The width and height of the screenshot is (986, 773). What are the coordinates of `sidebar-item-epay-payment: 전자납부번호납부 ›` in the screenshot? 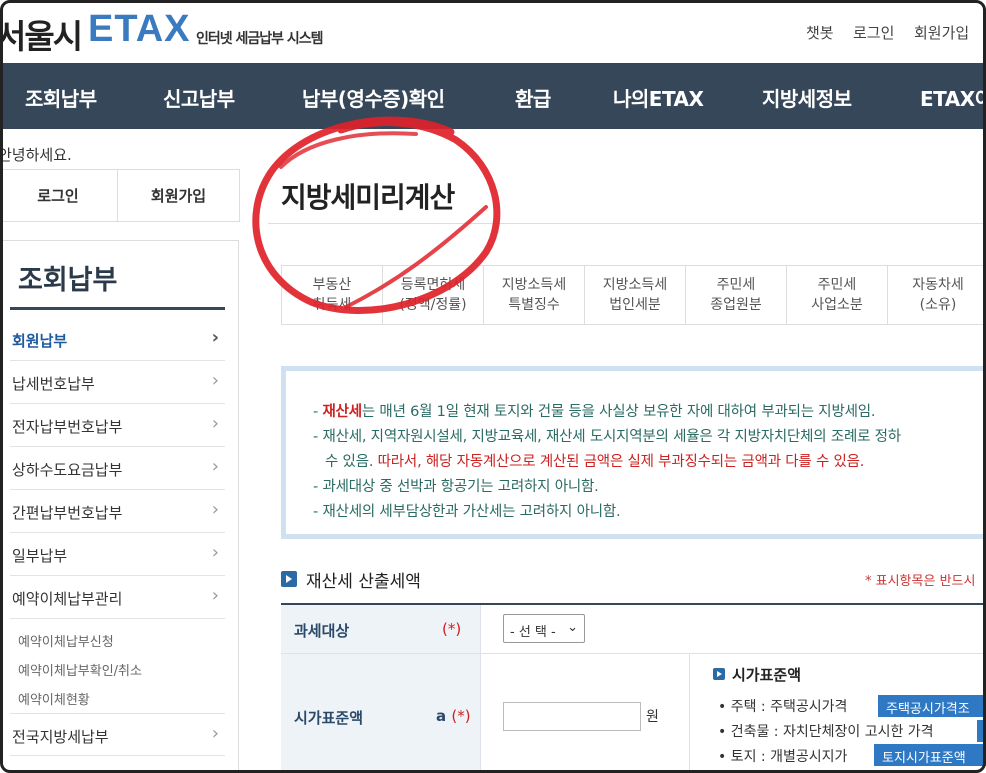 It's located at (117, 425).